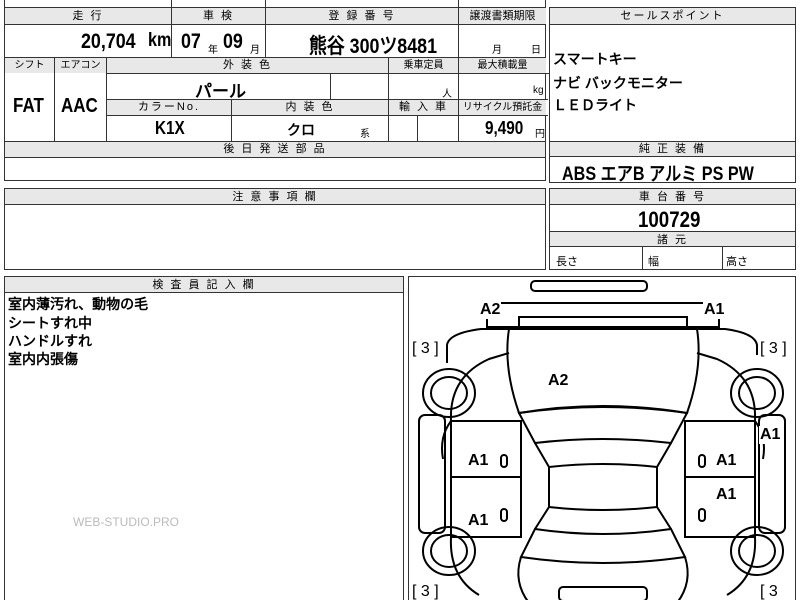  What do you see at coordinates (672, 16) in the screenshot?
I see `sales-points-label: セールスポイント` at bounding box center [672, 16].